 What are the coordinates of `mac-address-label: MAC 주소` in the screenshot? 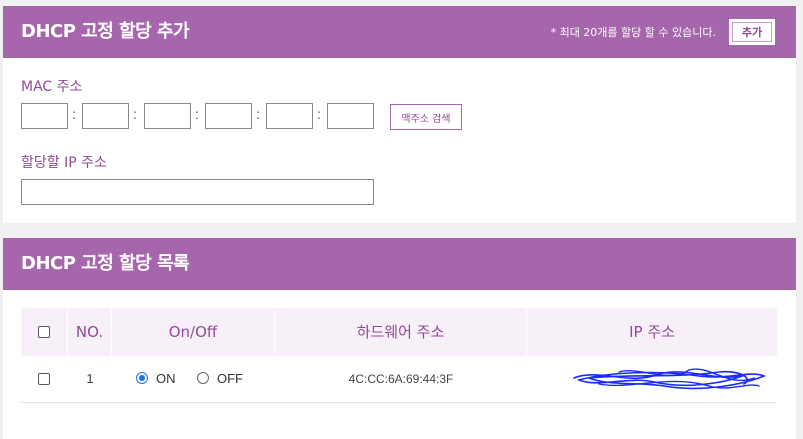 It's located at (52, 87).